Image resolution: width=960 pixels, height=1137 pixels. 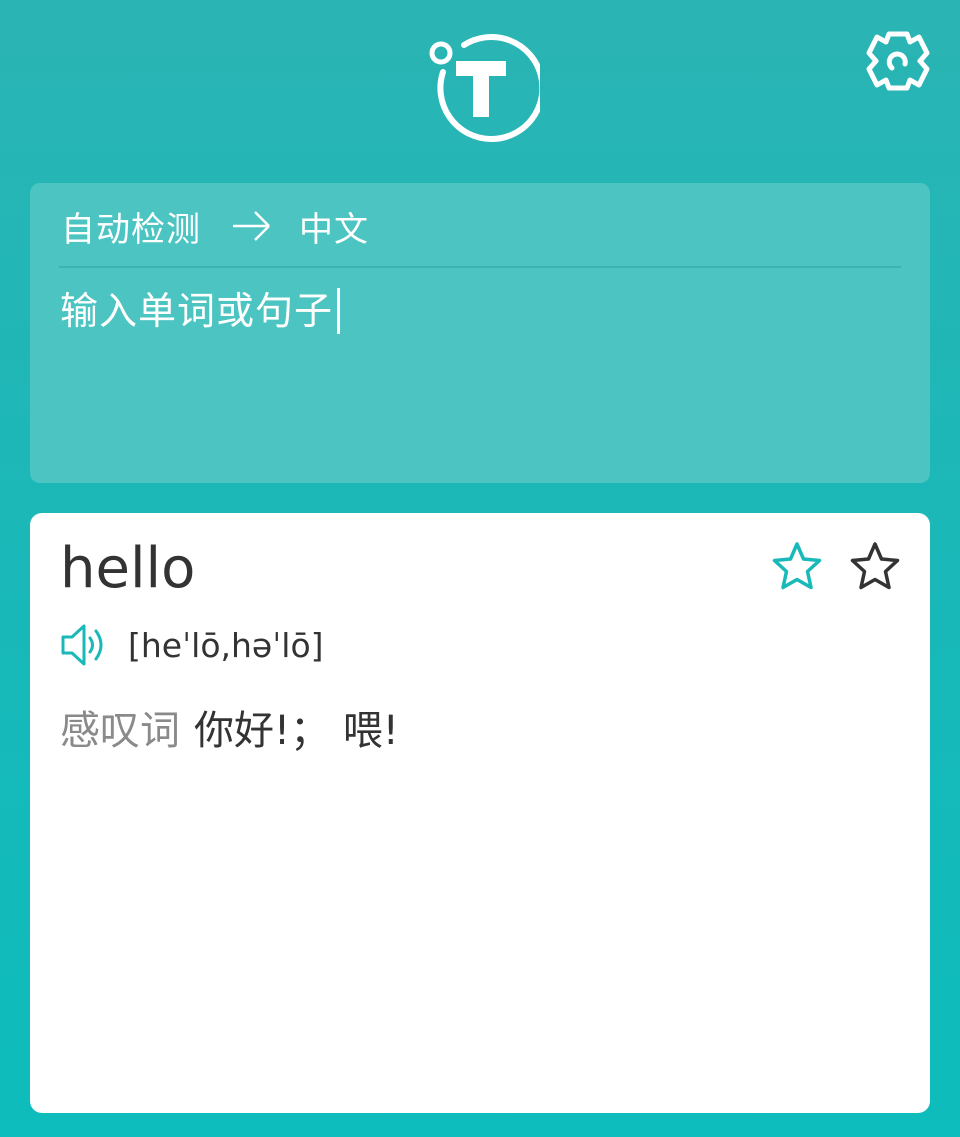 I want to click on divider, so click(x=480, y=267).